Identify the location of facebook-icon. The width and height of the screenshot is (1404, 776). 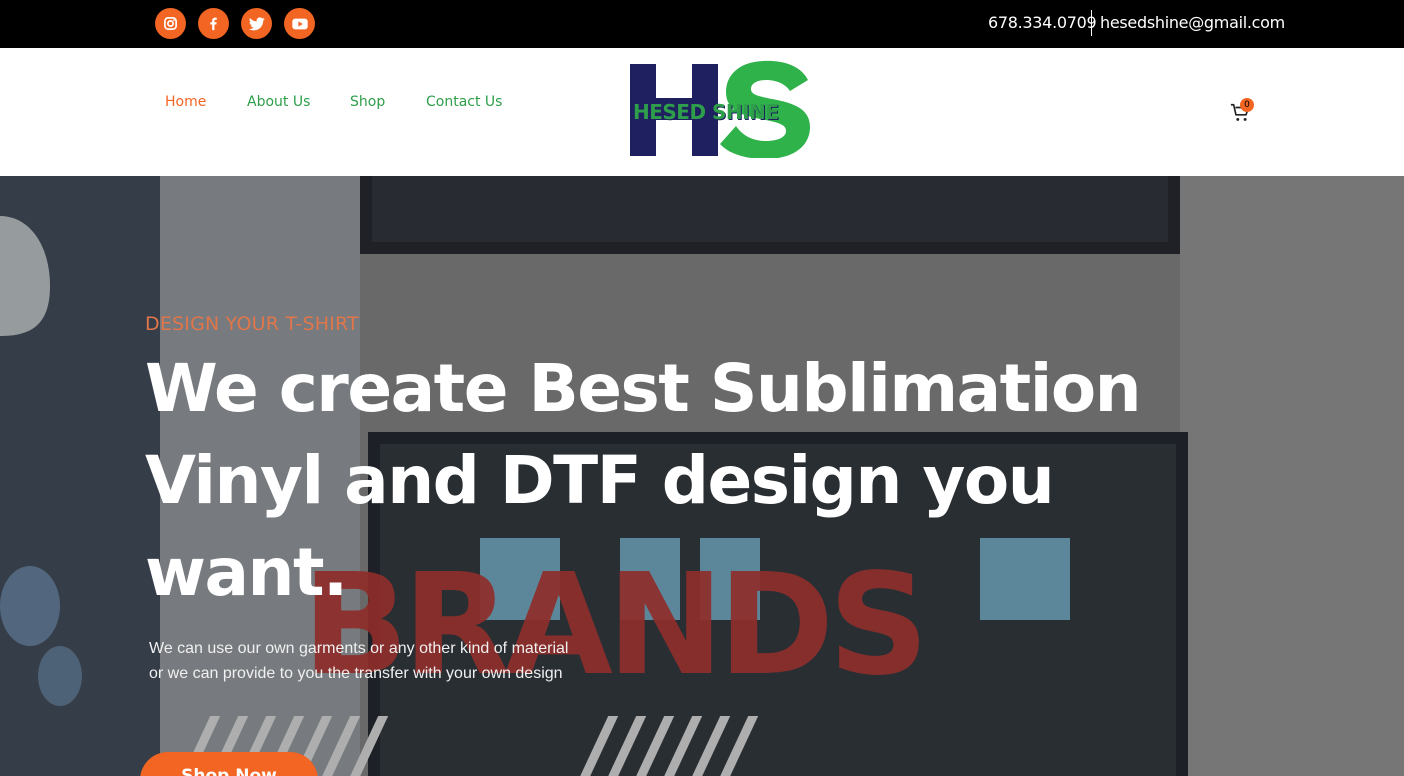
(213, 24).